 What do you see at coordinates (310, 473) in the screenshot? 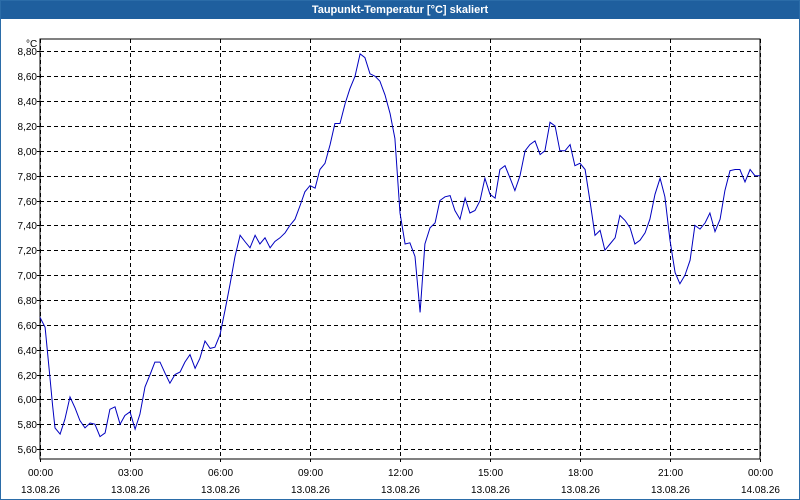
I see `x-tick-time-label: 09:00` at bounding box center [310, 473].